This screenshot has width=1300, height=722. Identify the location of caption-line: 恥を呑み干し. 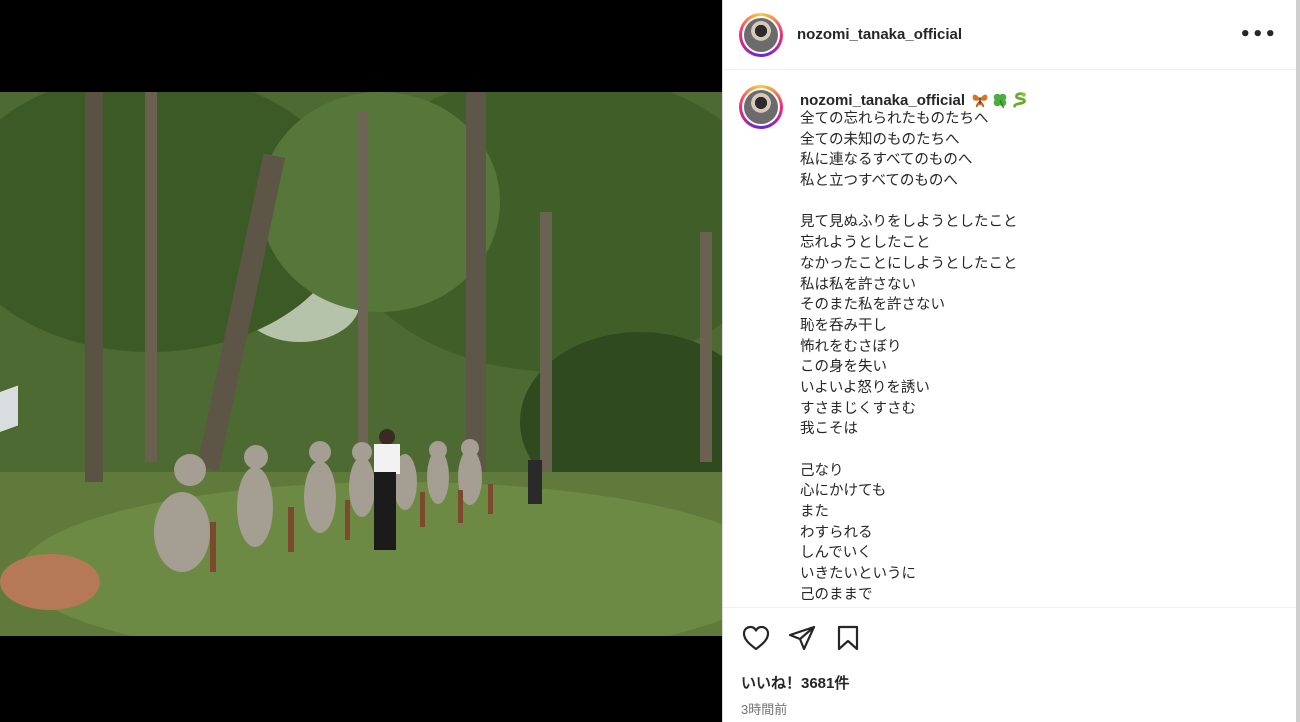
(843, 325).